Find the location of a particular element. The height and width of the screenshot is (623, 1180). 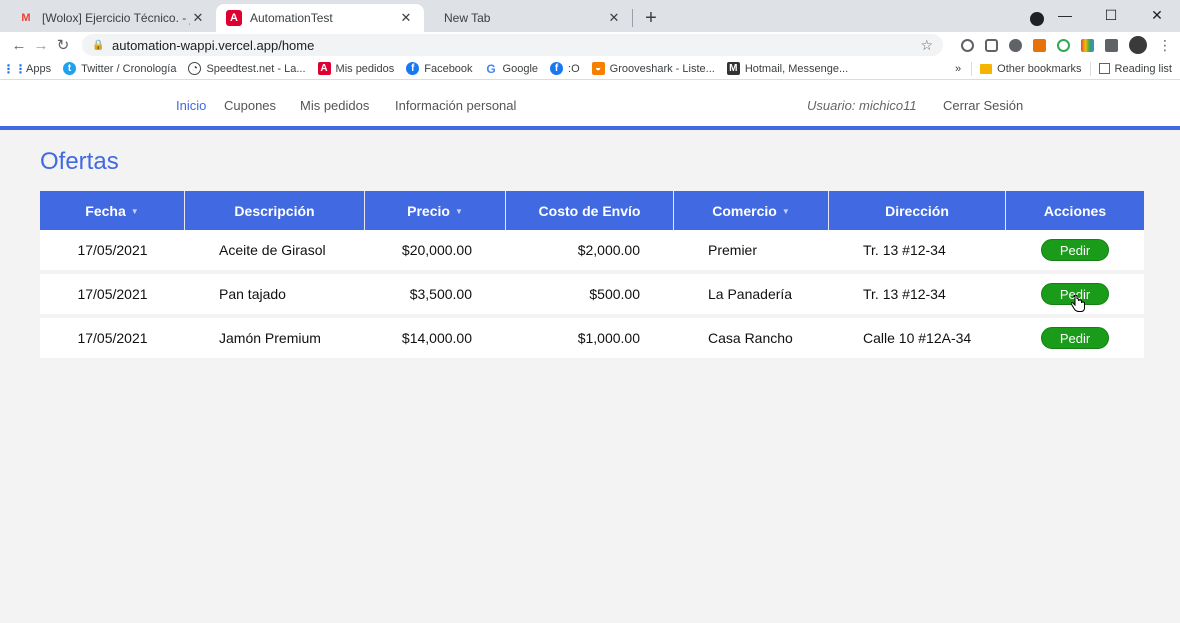

bookmark-label: Google is located at coordinates (520, 68).